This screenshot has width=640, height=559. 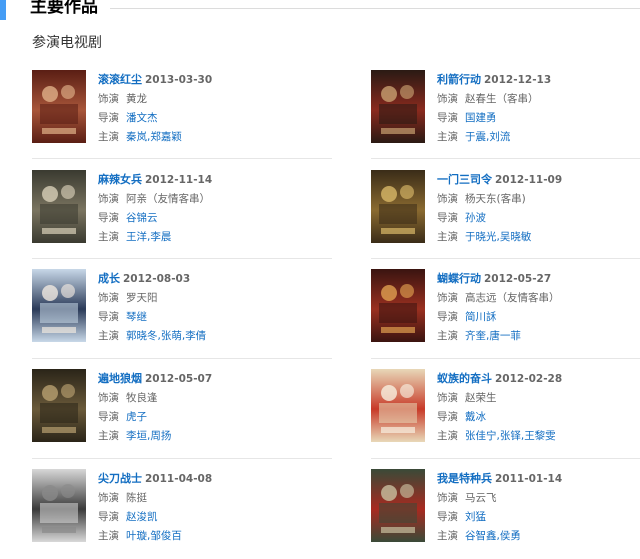 What do you see at coordinates (136, 536) in the screenshot?
I see `cast-member-link: 叶璇` at bounding box center [136, 536].